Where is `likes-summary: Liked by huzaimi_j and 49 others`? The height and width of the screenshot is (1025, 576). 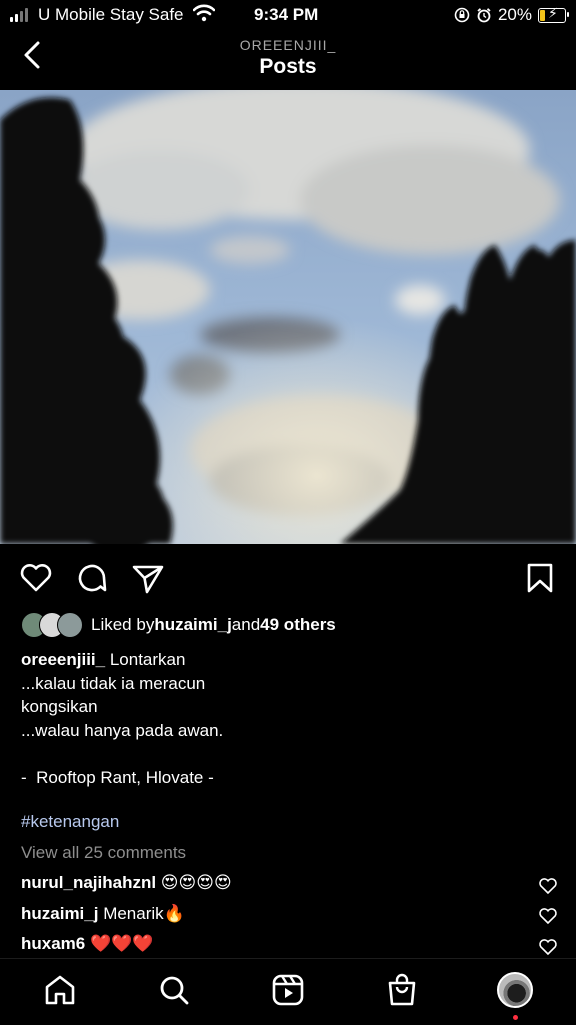
likes-summary: Liked by huzaimi_j and 49 others is located at coordinates (178, 625).